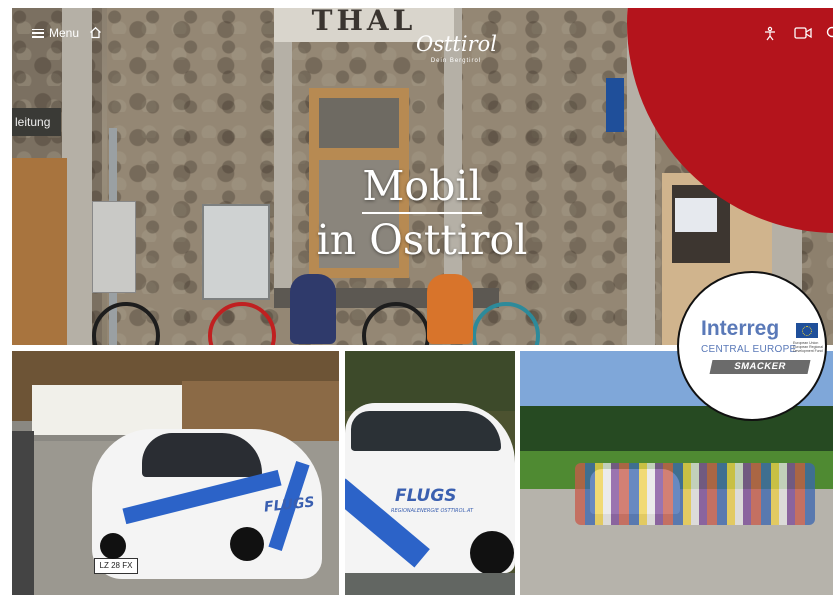 The height and width of the screenshot is (595, 833). I want to click on charging-post, so click(23, 513).